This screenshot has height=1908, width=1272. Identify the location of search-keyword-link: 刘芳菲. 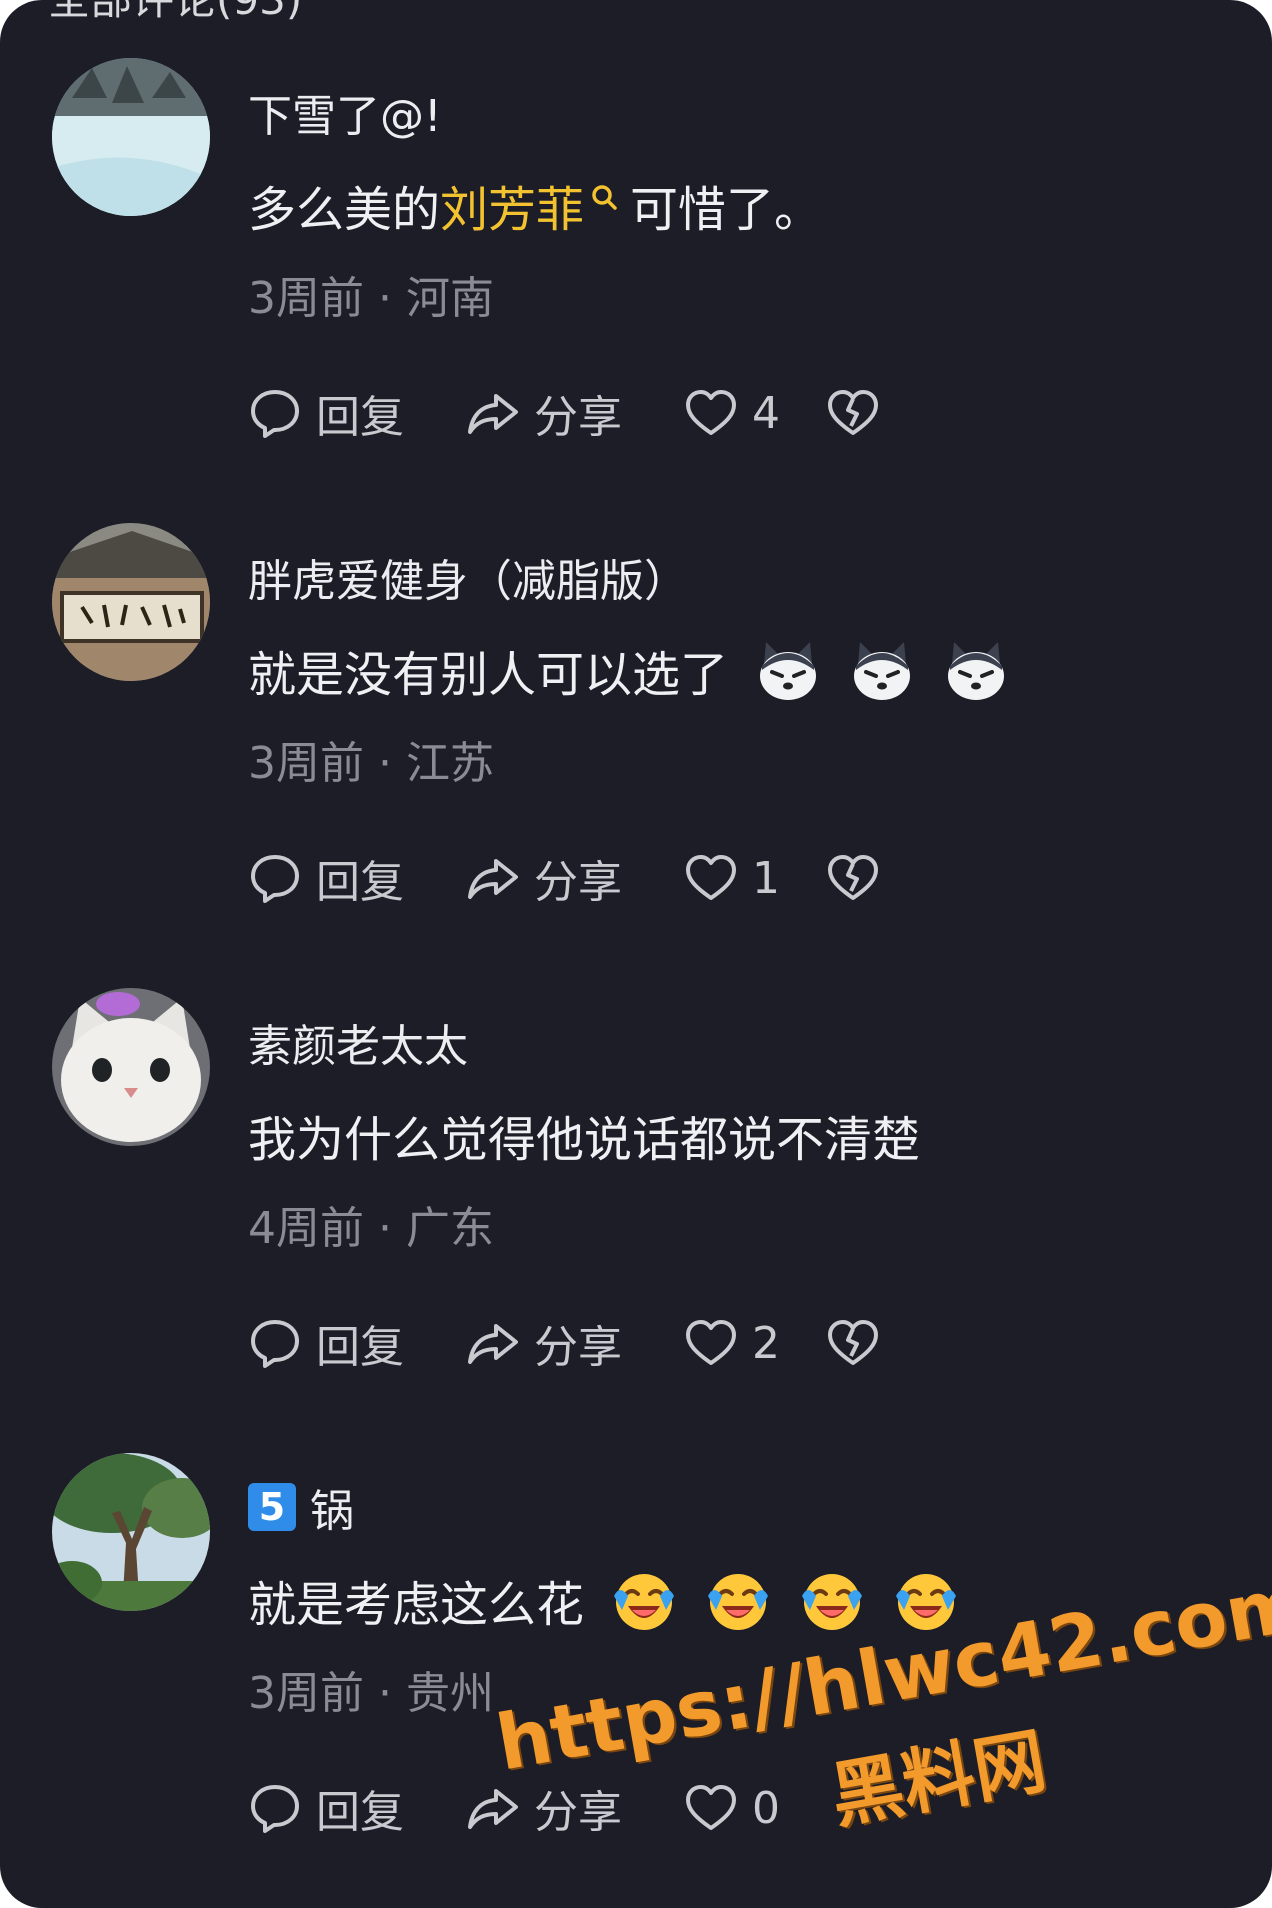
(512, 205).